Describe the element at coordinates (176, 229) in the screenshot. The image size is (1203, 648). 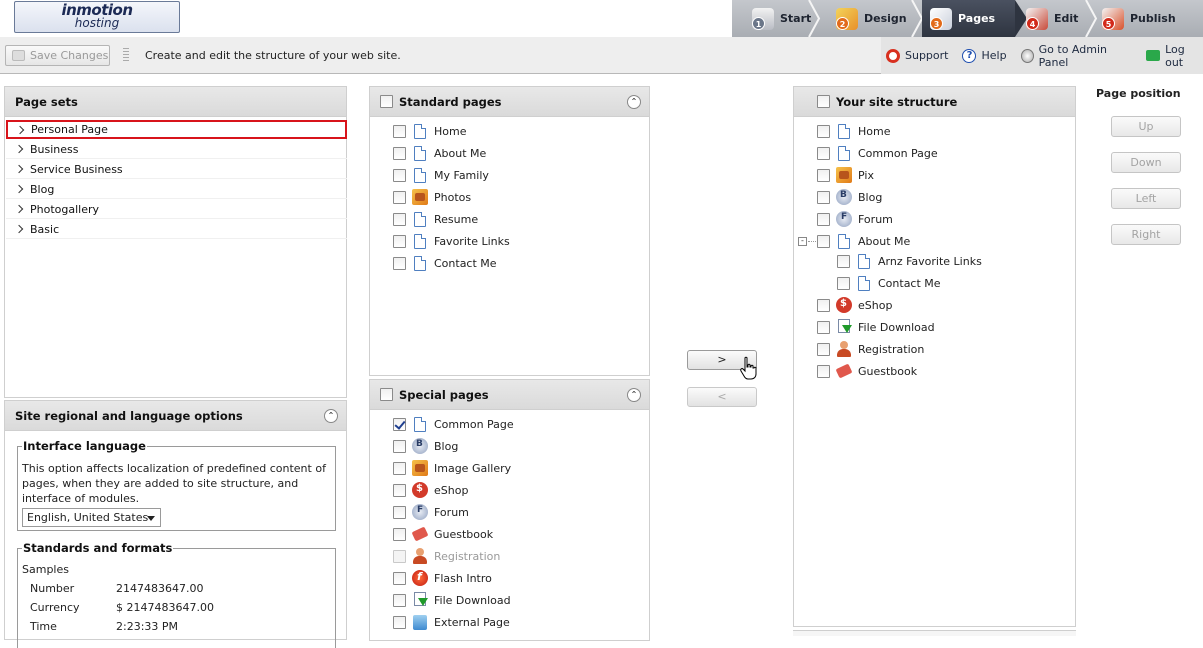
I see `page-set-basic: Basic` at that location.